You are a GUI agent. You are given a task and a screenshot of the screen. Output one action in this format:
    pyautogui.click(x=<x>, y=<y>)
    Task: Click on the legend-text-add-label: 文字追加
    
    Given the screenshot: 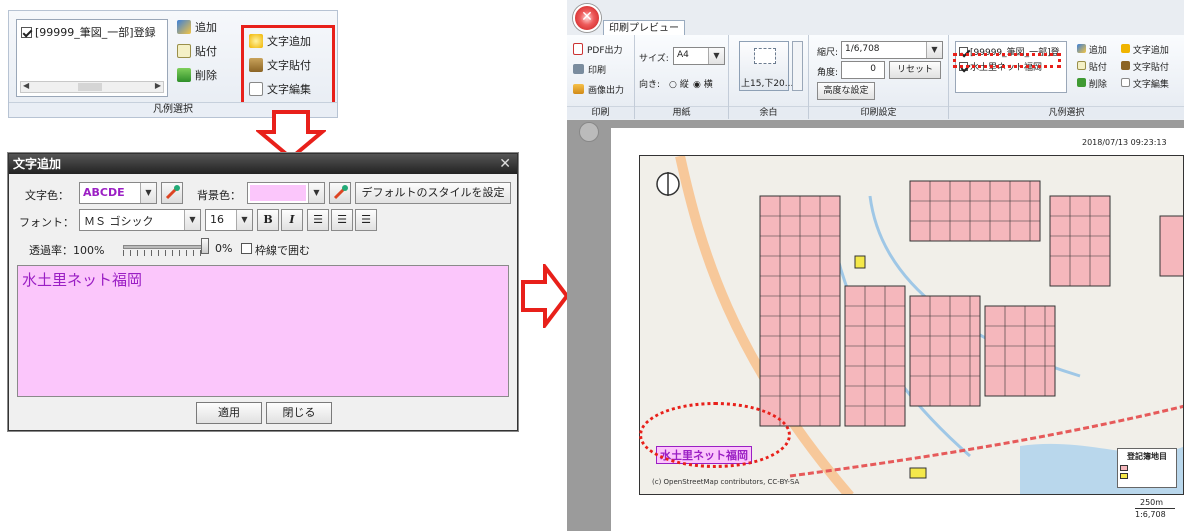 What is the action you would take?
    pyautogui.click(x=289, y=41)
    